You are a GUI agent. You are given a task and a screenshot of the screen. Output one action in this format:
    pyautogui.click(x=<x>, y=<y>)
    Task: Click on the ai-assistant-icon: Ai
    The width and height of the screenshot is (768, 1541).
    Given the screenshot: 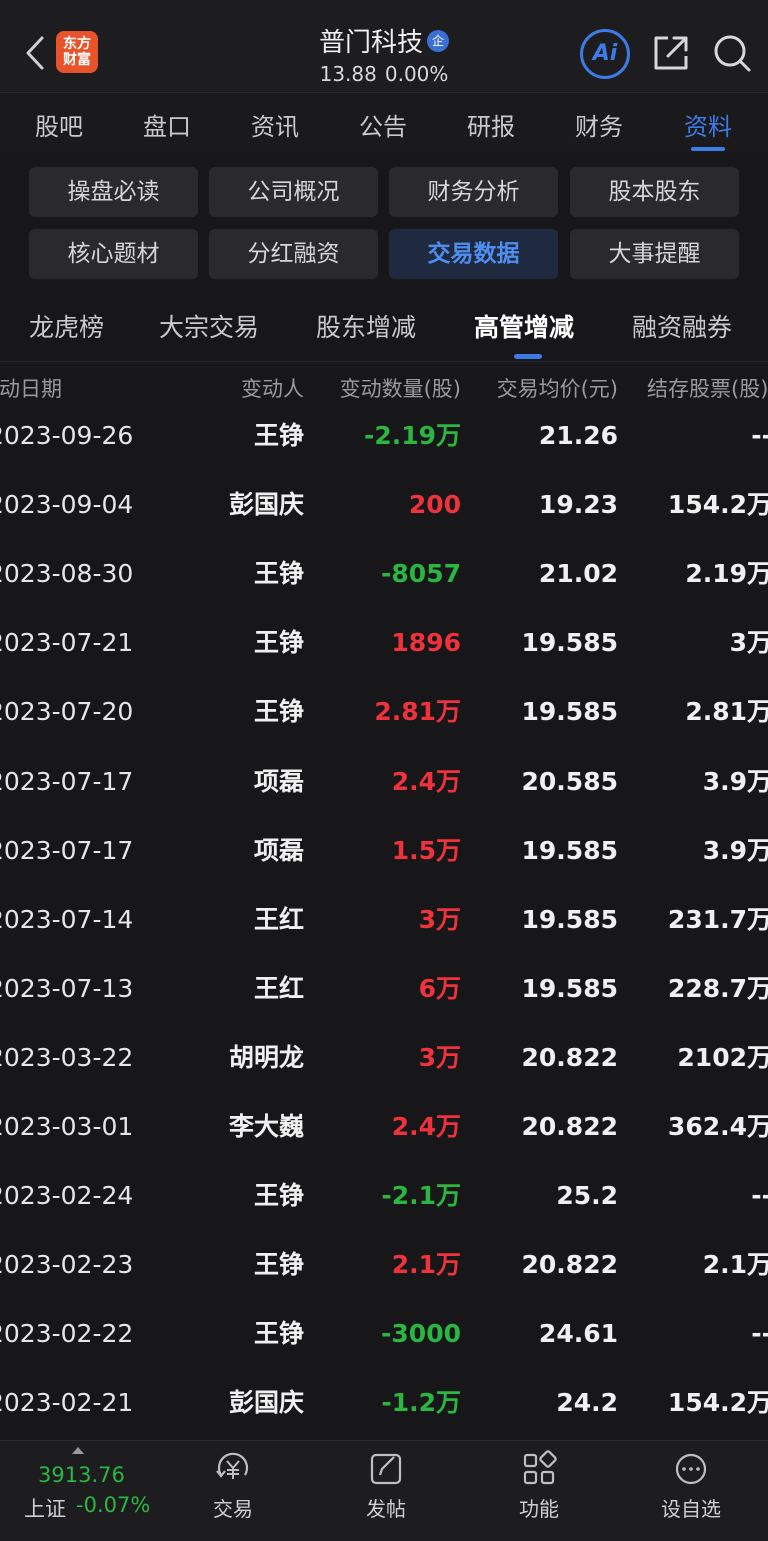 What is the action you would take?
    pyautogui.click(x=605, y=54)
    